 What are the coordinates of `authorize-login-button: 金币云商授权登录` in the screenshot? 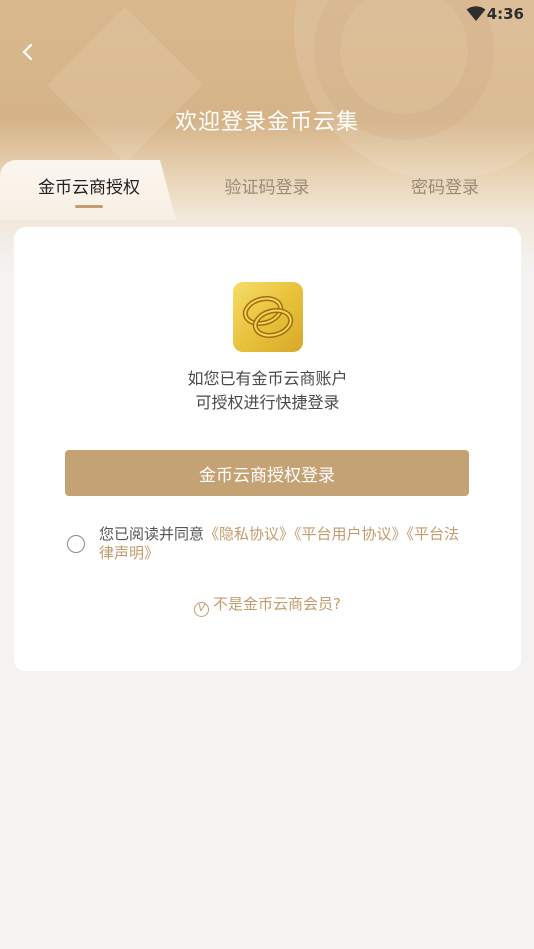 It's located at (267, 473).